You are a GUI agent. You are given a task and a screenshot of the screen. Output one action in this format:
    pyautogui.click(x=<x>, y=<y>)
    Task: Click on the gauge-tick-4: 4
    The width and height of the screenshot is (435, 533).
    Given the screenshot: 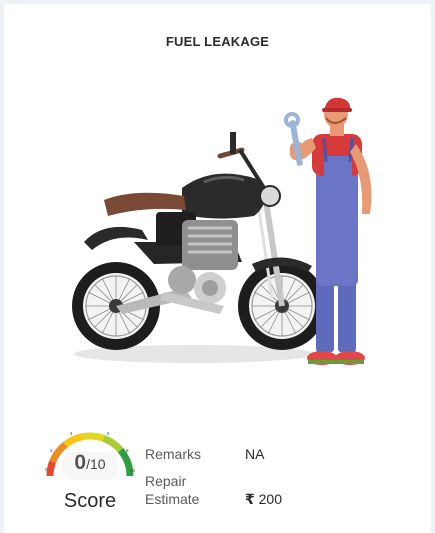 What is the action you would take?
    pyautogui.click(x=71, y=433)
    